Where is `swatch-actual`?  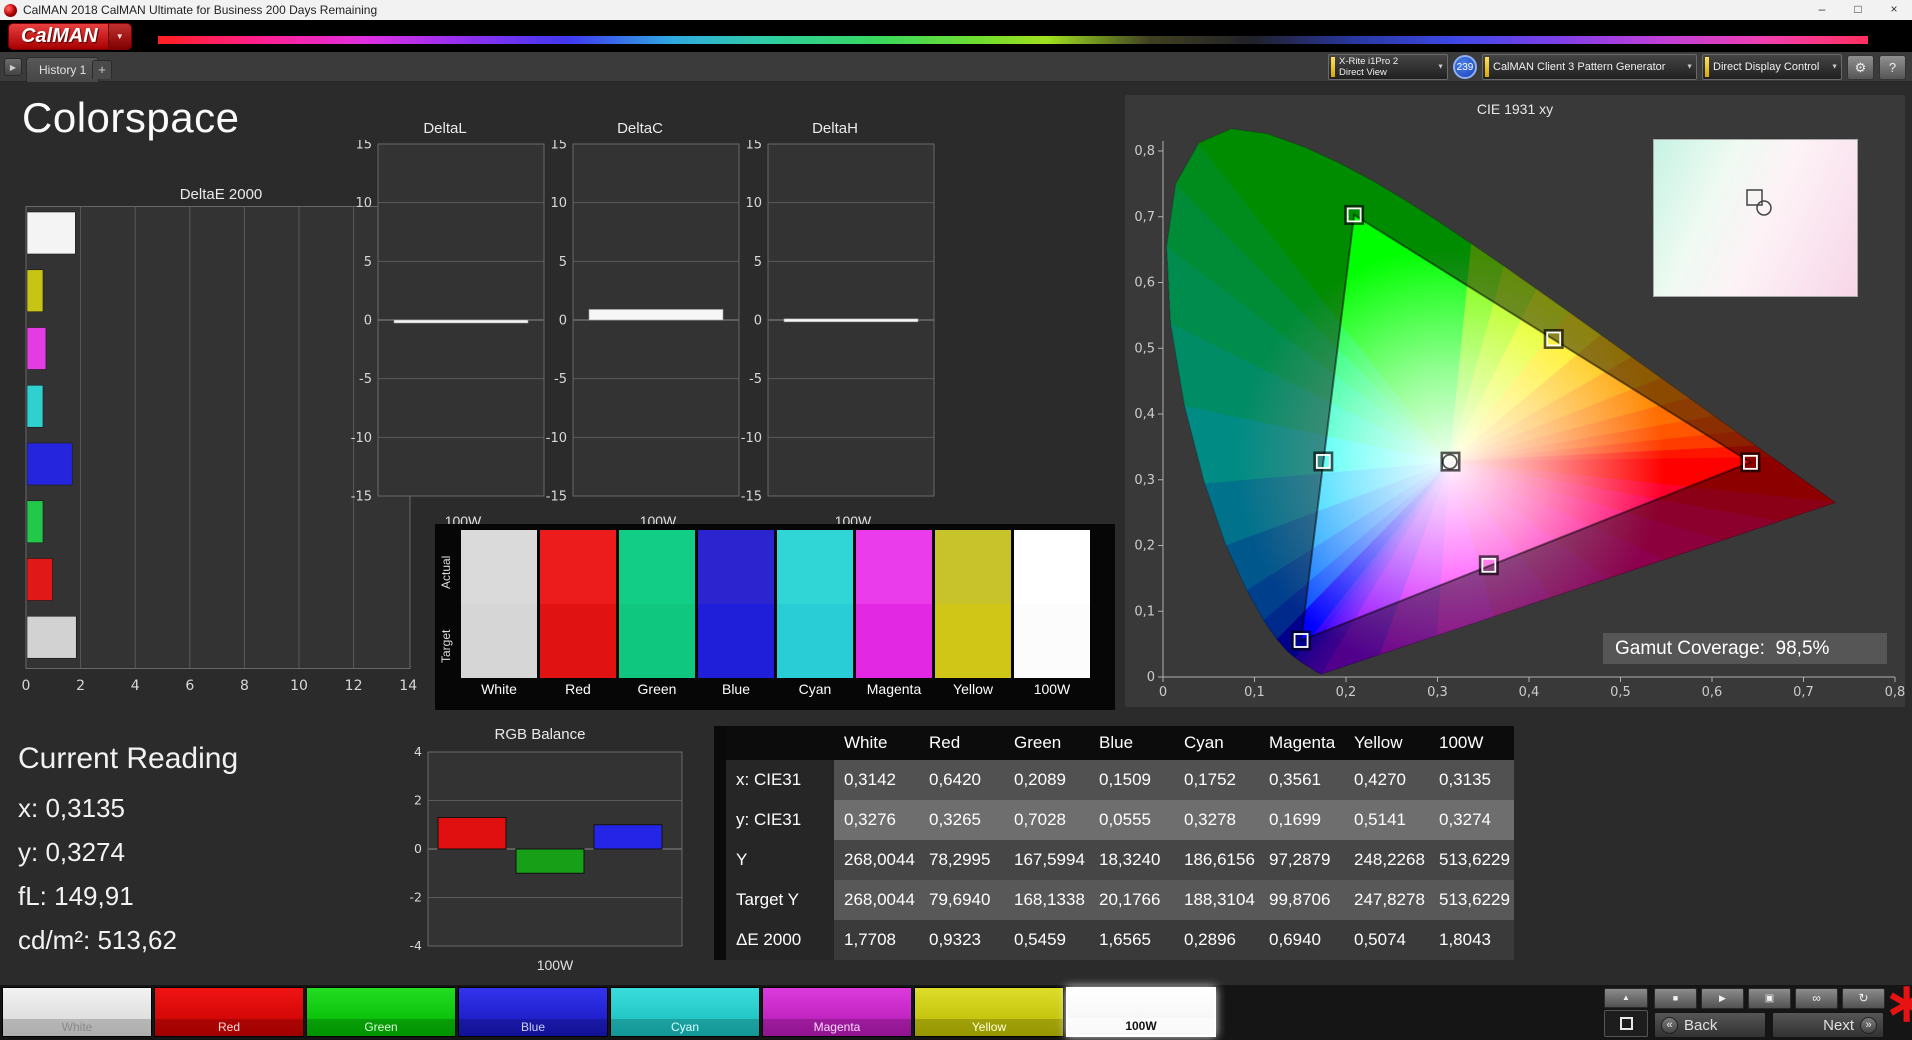
swatch-actual is located at coordinates (736, 567).